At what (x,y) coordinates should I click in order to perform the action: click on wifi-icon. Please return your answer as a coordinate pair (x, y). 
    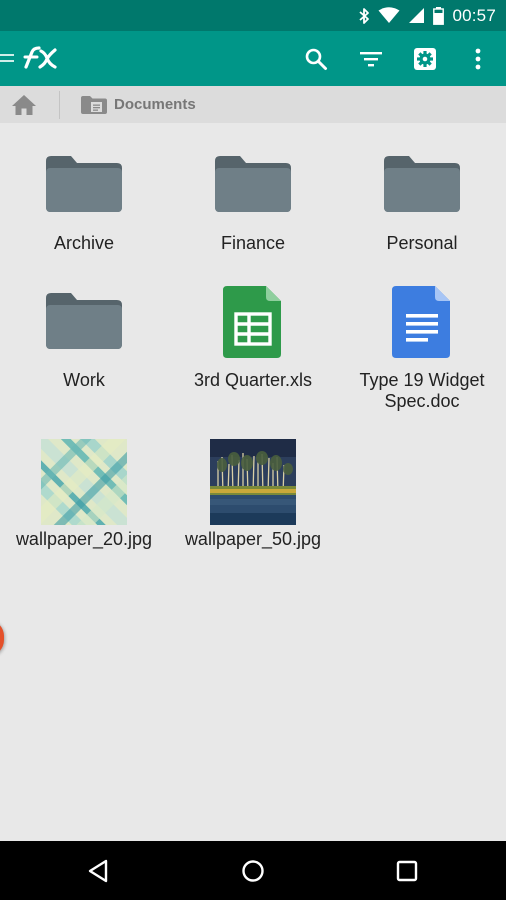
    Looking at the image, I should click on (389, 15).